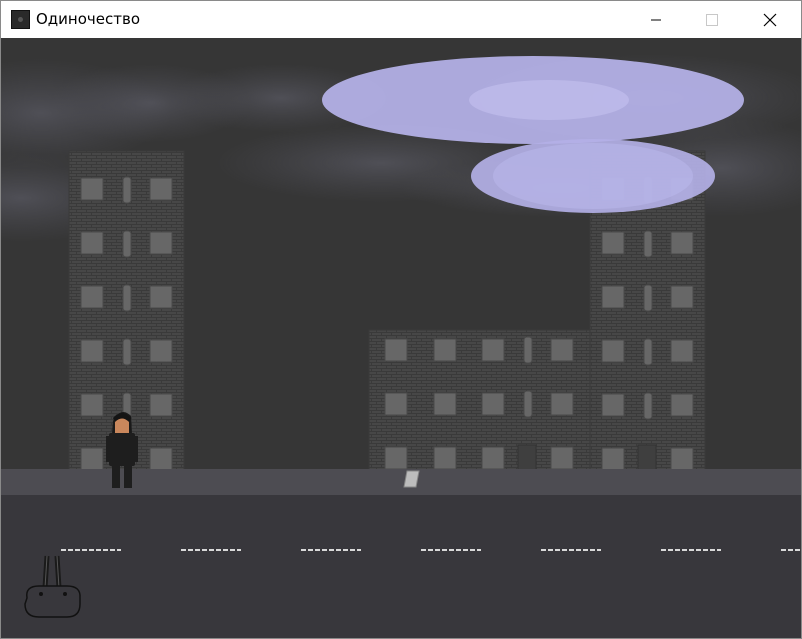  I want to click on title-bar: Одиночество, so click(401, 19).